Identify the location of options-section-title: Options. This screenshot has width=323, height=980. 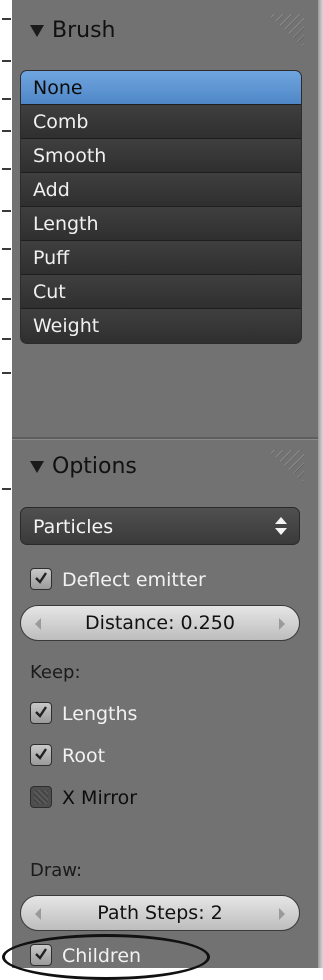
(94, 466).